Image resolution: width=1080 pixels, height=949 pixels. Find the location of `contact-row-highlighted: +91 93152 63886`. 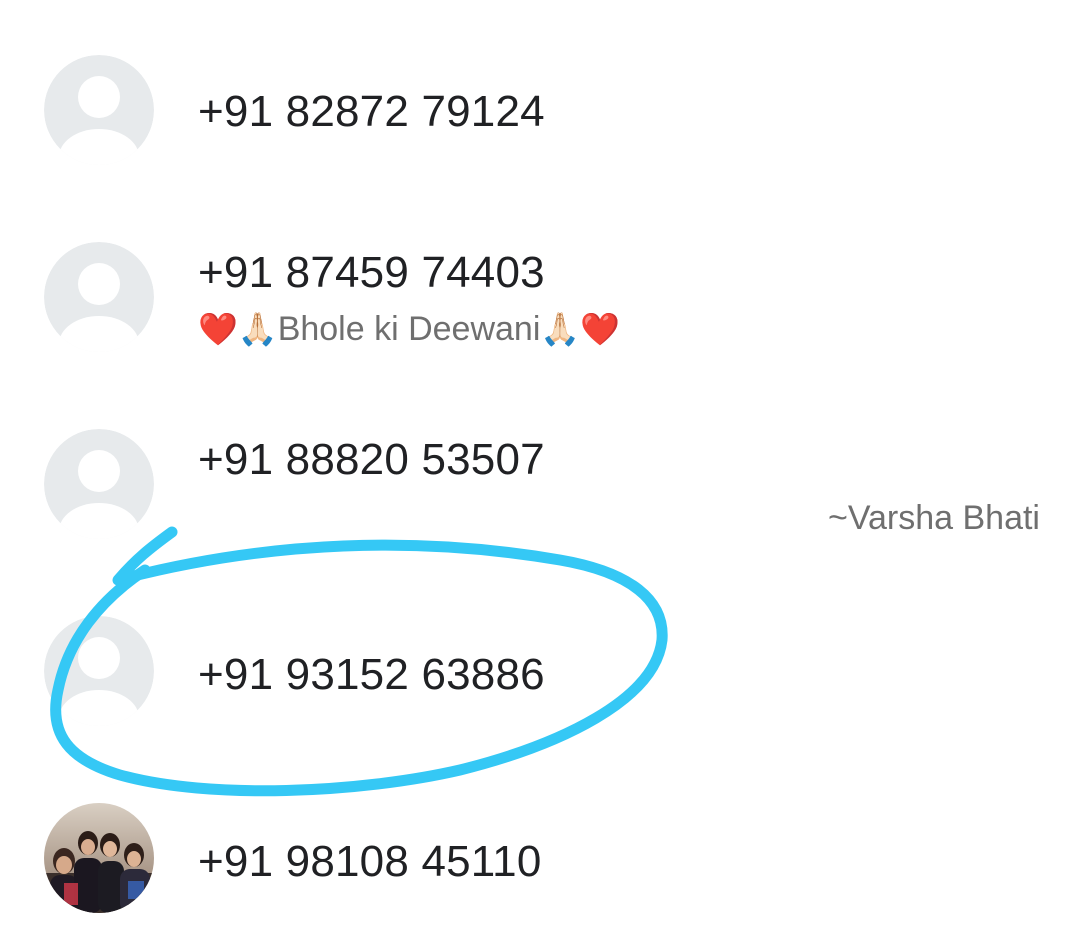

contact-row-highlighted: +91 93152 63886 is located at coordinates (540, 681).